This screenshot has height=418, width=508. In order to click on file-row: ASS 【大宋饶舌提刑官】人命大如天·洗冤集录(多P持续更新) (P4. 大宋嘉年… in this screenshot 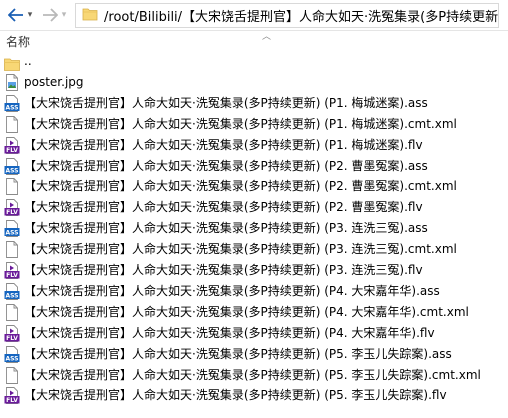, I will do `click(254, 291)`.